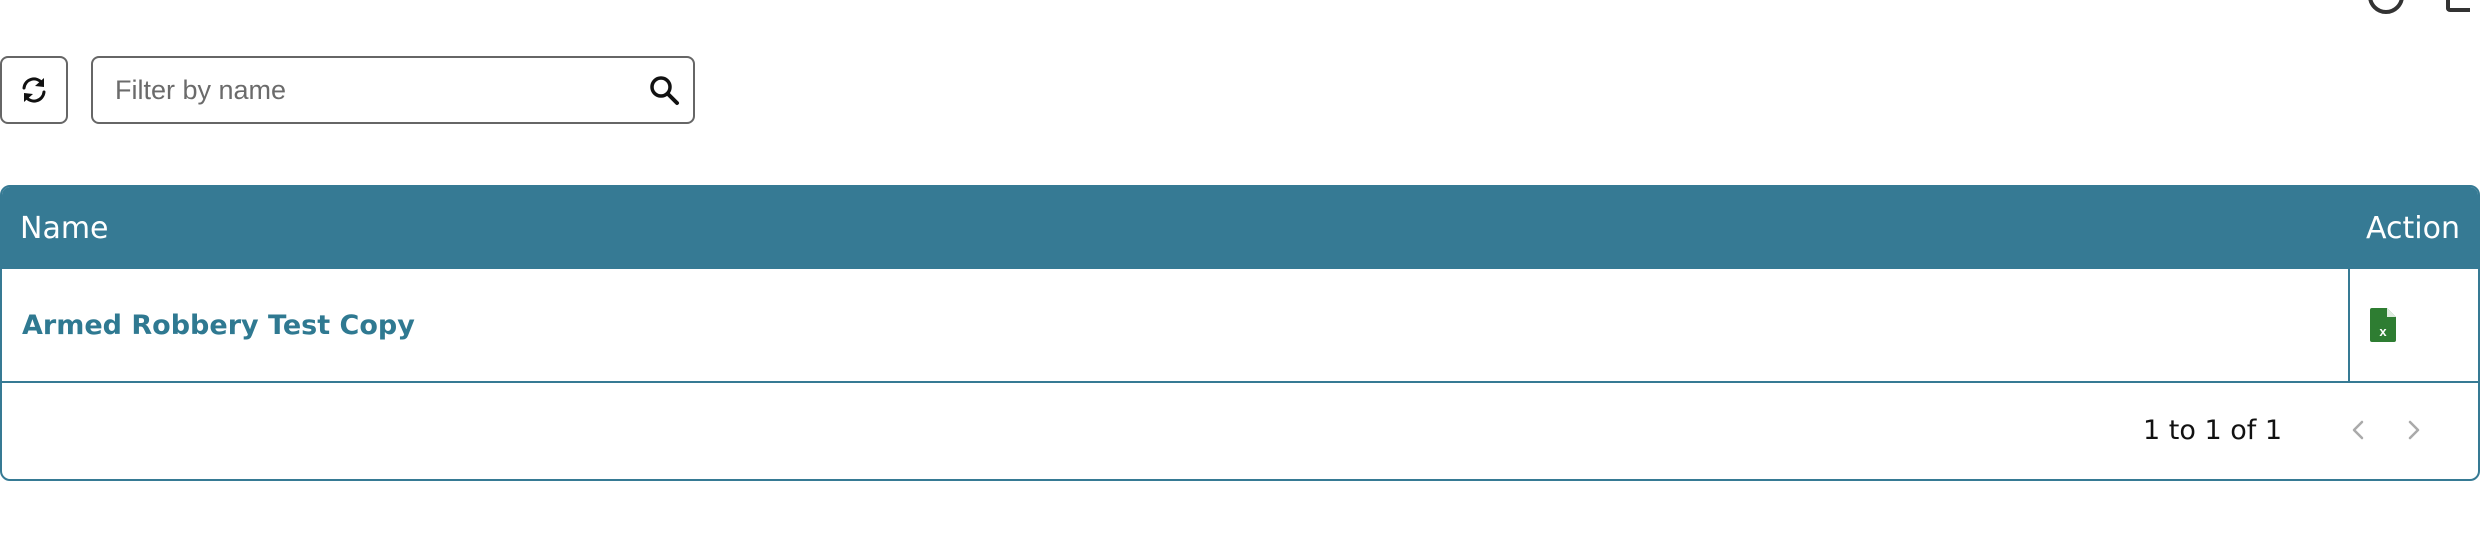 The height and width of the screenshot is (538, 2488). Describe the element at coordinates (2413, 325) in the screenshot. I see `row-action-cell: x` at that location.